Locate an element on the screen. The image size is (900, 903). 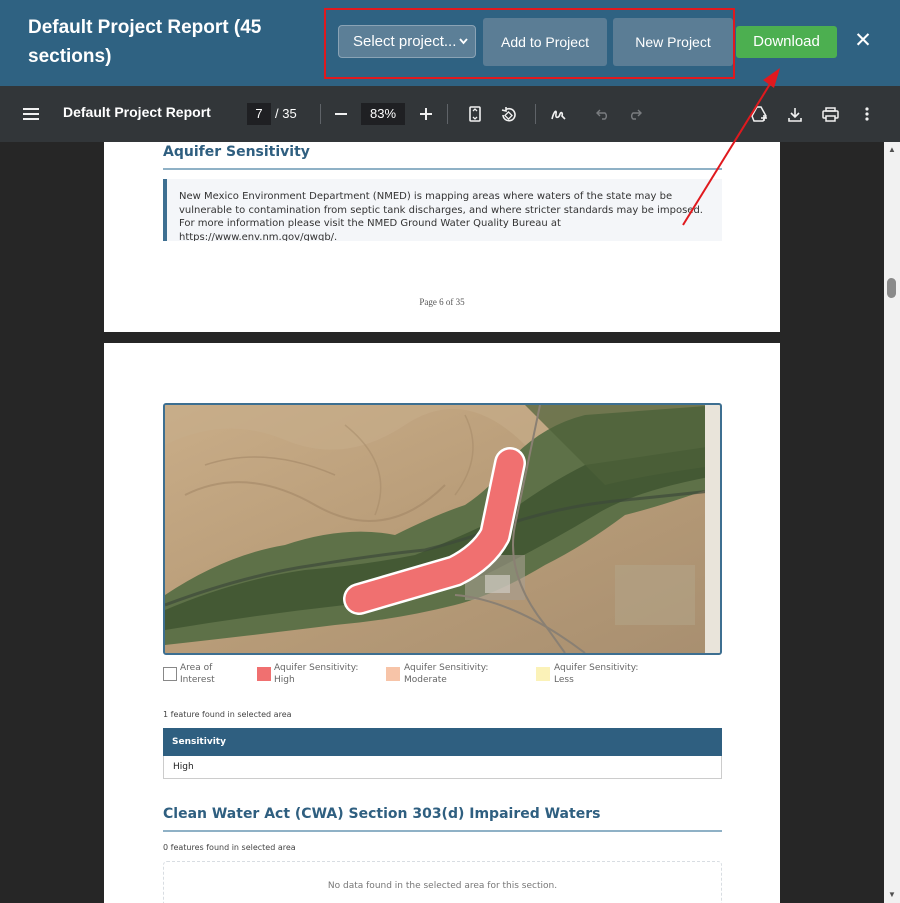
fit-page-icon is located at coordinates (475, 114).